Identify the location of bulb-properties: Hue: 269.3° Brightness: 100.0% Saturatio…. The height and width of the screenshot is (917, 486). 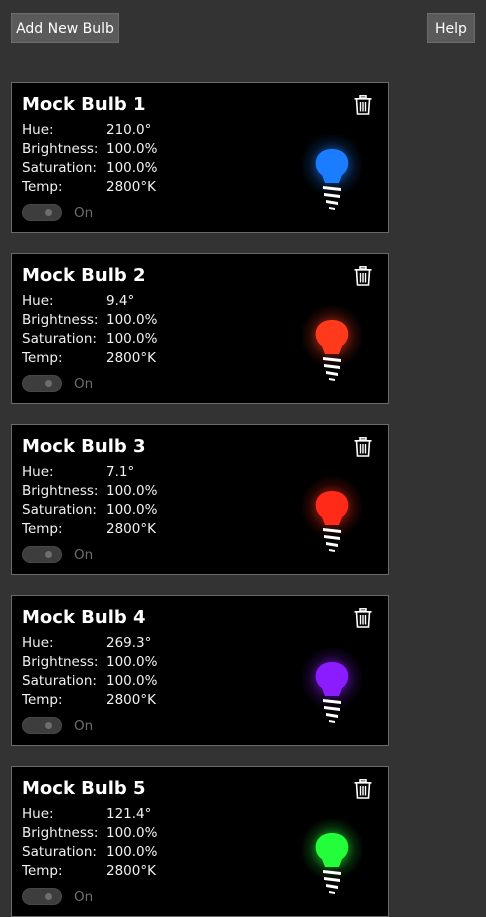
(89, 671).